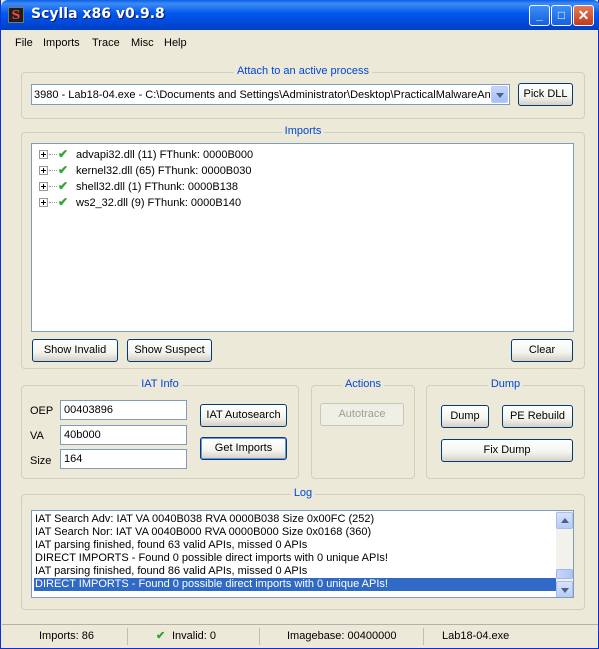  What do you see at coordinates (561, 15) in the screenshot?
I see `maximize-button: □` at bounding box center [561, 15].